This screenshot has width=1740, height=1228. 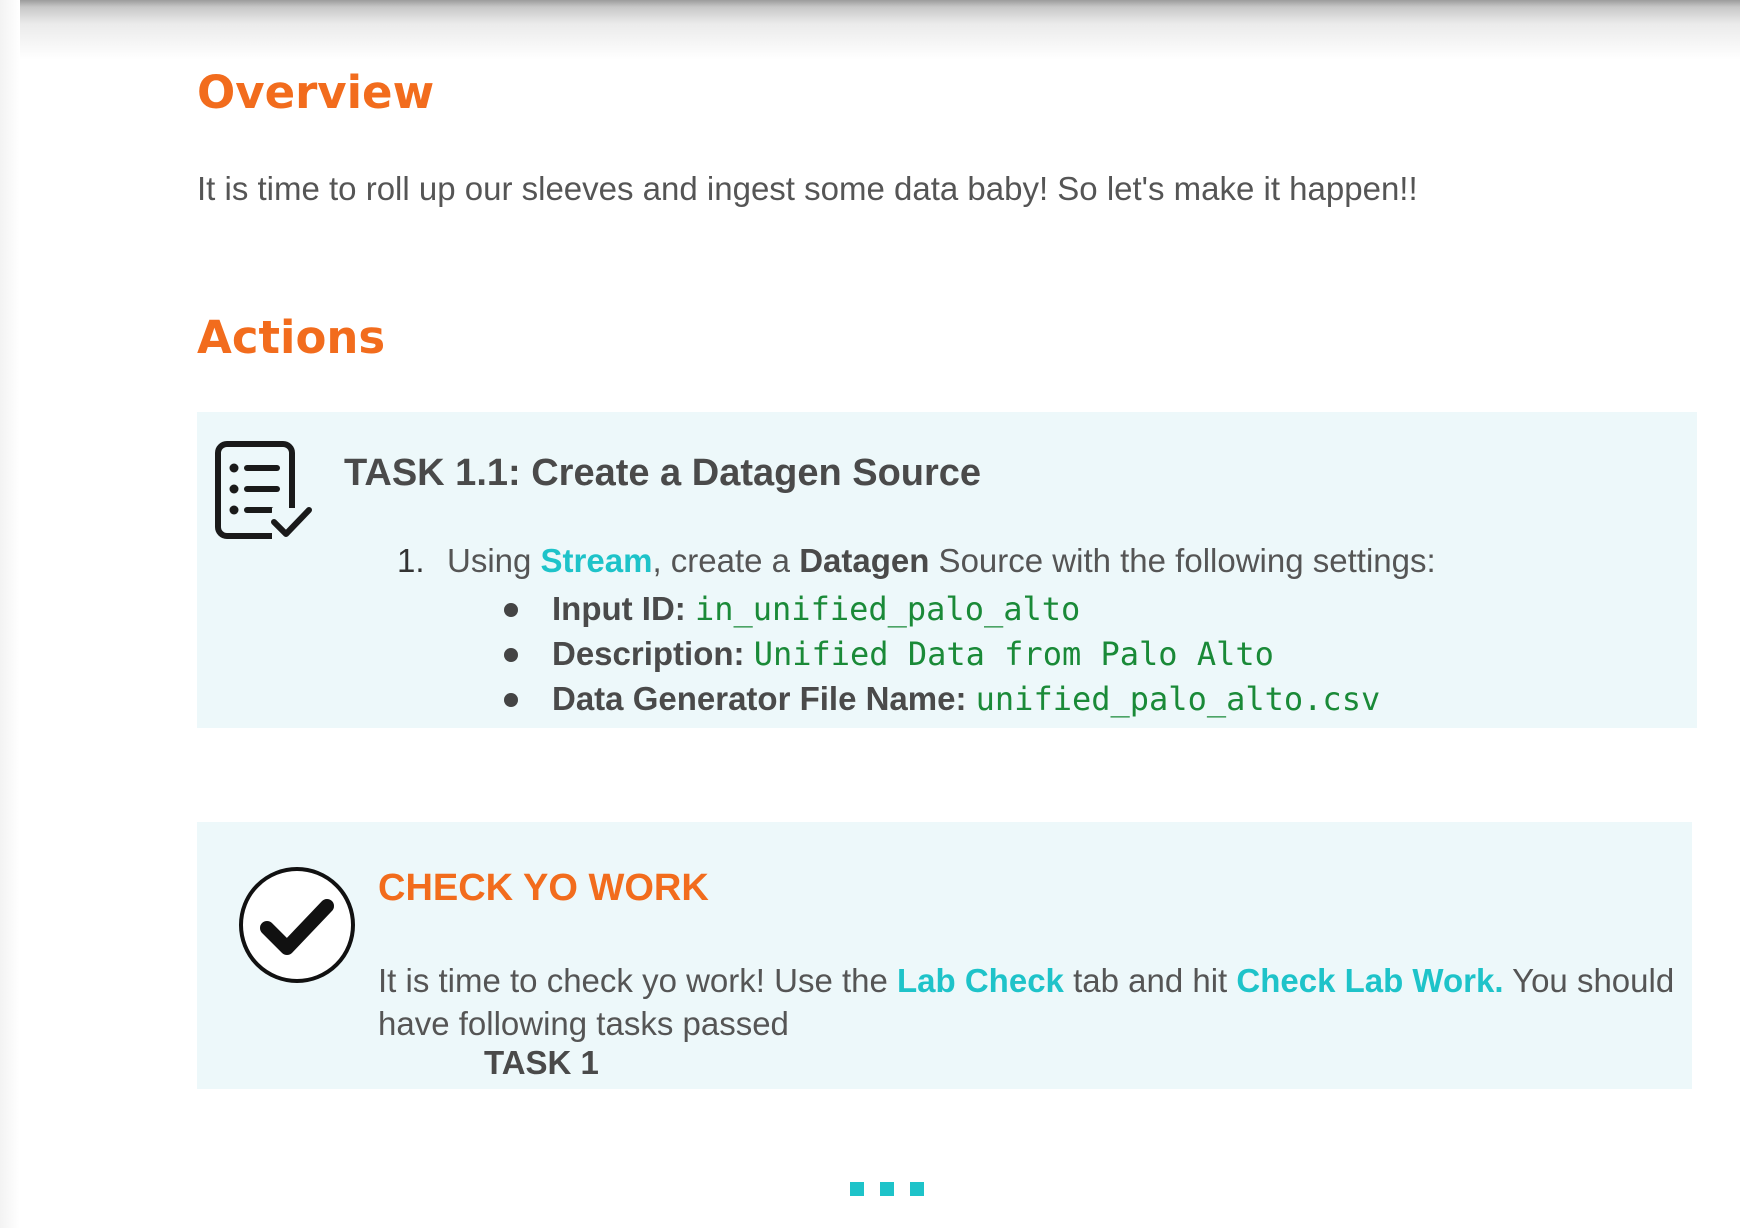 What do you see at coordinates (759, 698) in the screenshot?
I see `setting-label: Data Generator File Name:` at bounding box center [759, 698].